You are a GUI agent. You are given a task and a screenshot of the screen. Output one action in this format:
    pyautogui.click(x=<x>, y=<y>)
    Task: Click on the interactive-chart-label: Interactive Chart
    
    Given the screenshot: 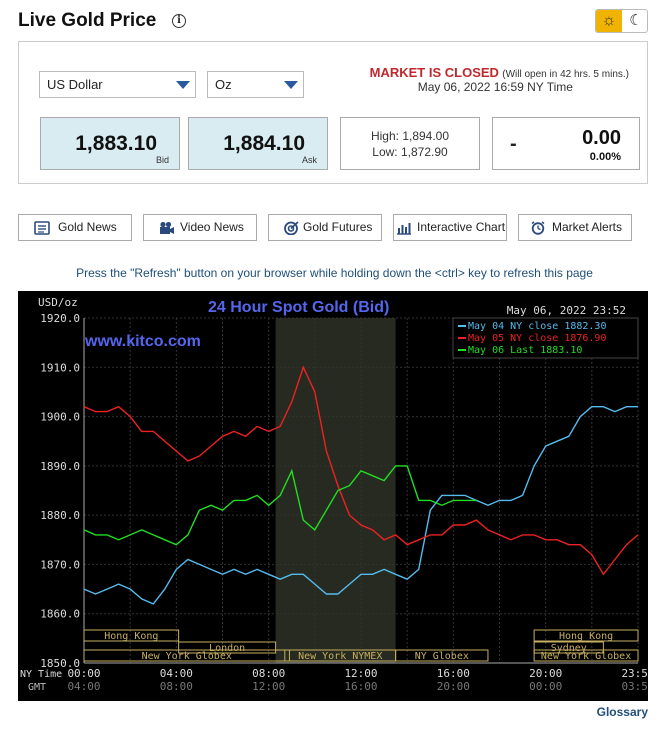 What is the action you would take?
    pyautogui.click(x=461, y=227)
    